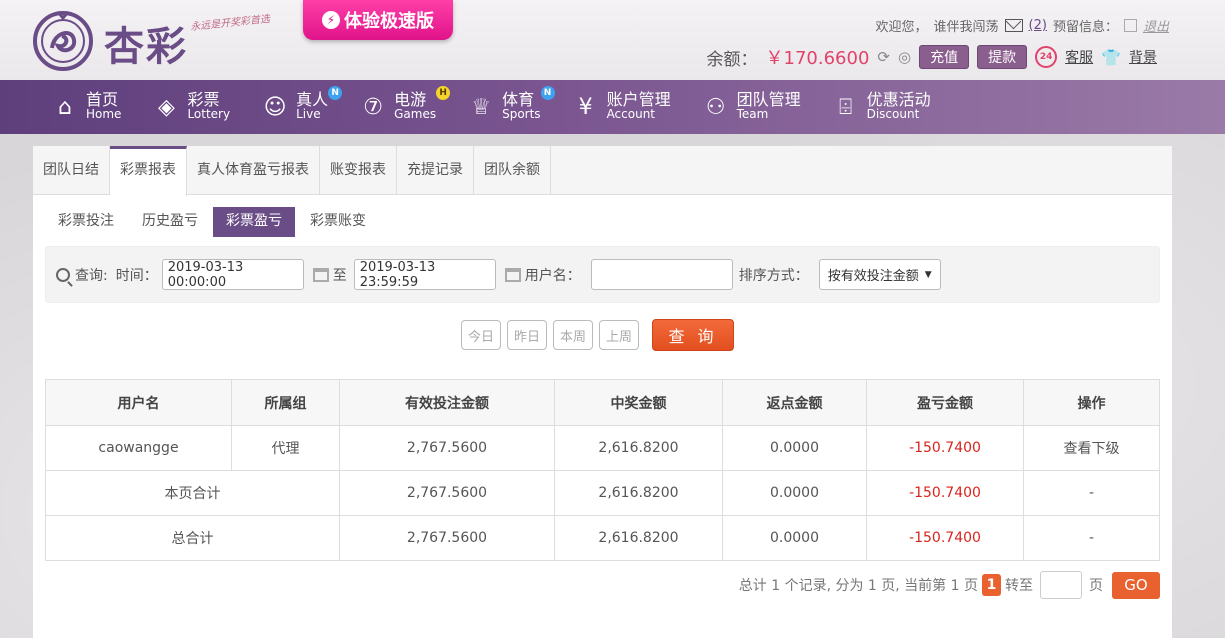  What do you see at coordinates (547, 93) in the screenshot?
I see `new-badge: N` at bounding box center [547, 93].